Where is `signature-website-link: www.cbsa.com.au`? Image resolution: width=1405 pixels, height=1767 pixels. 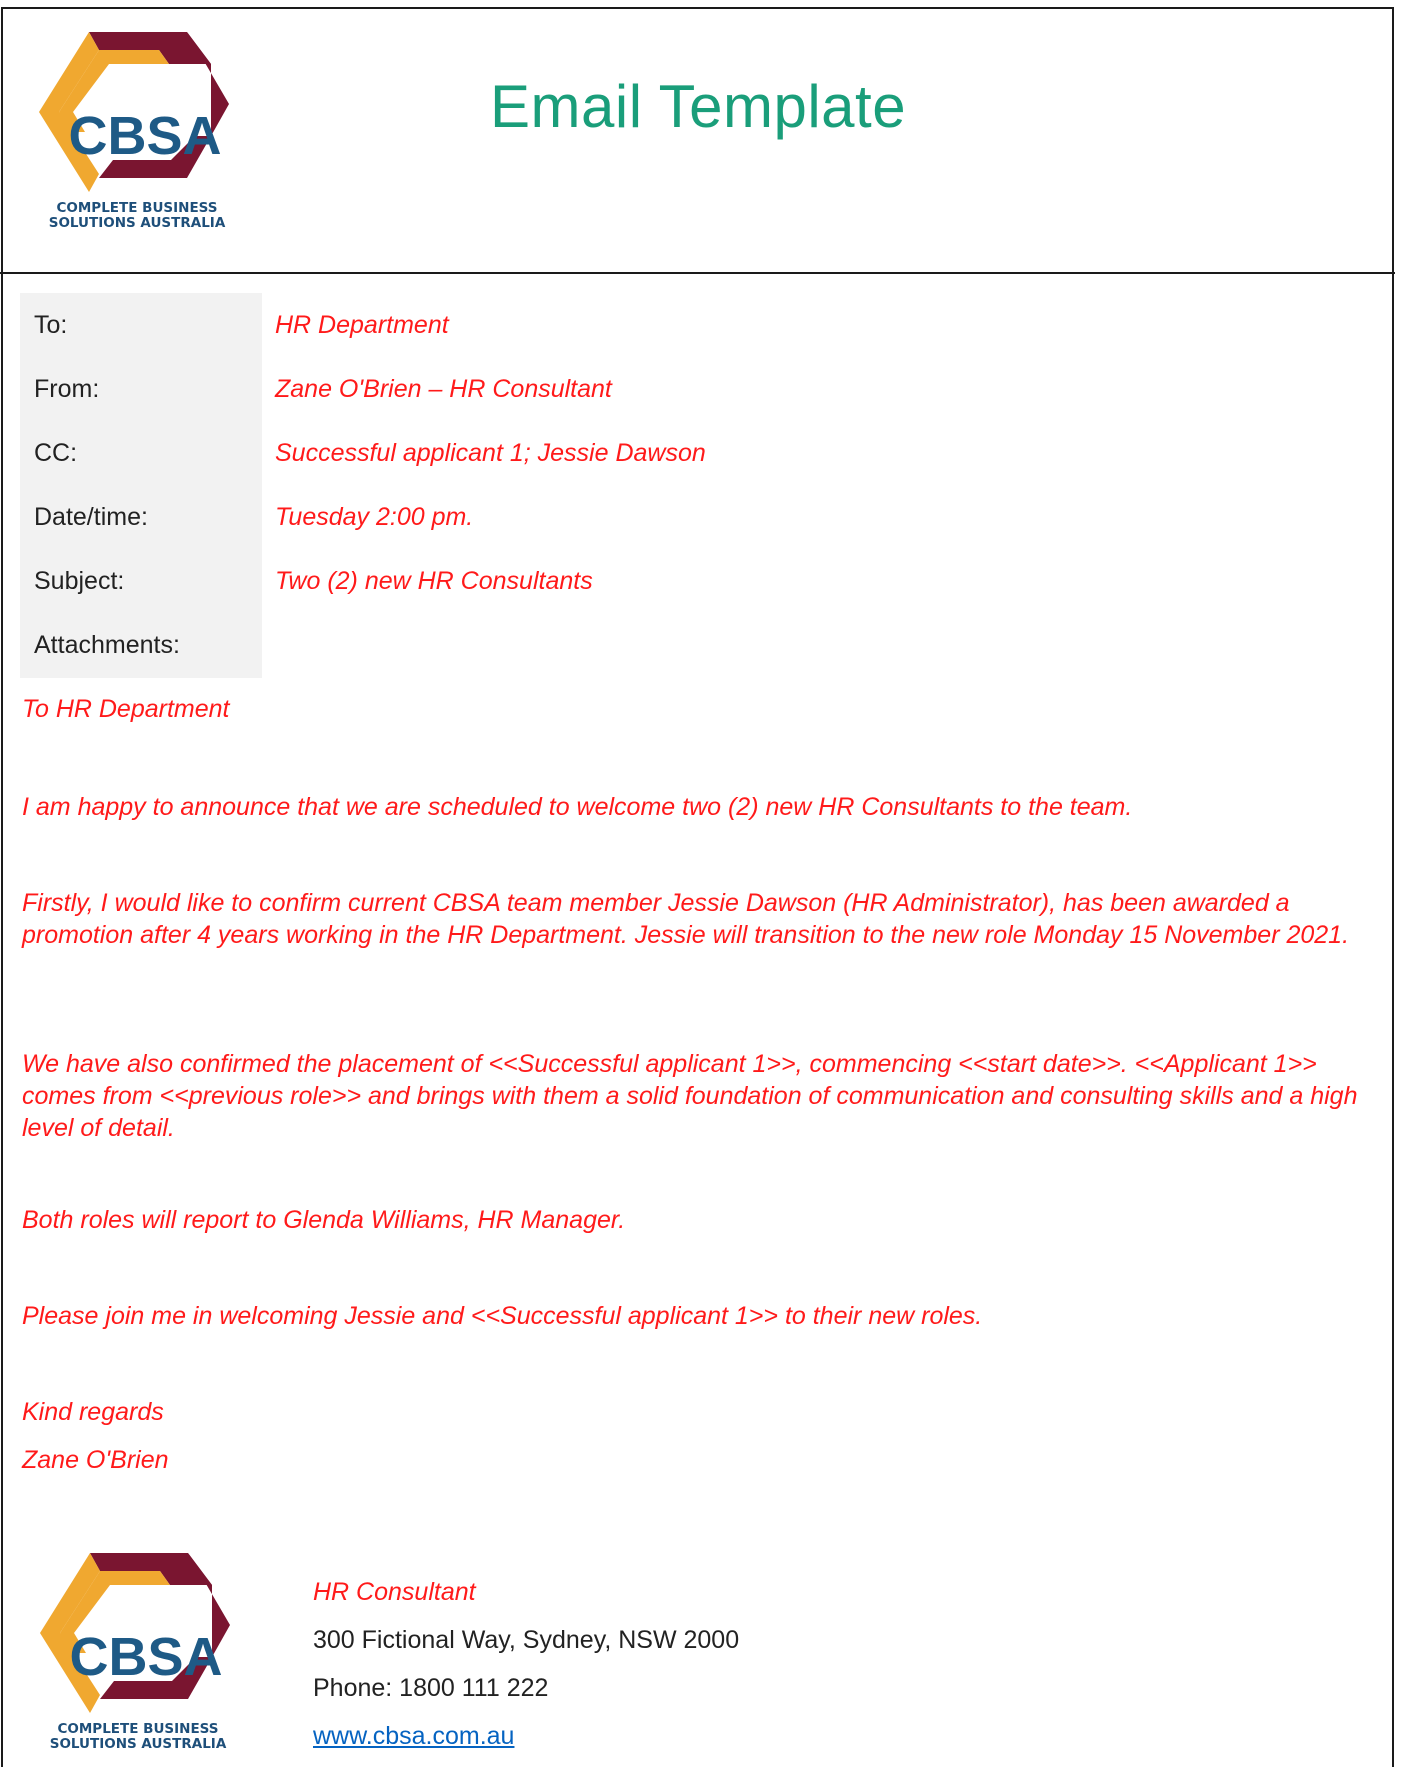 signature-website-link: www.cbsa.com.au is located at coordinates (413, 1736).